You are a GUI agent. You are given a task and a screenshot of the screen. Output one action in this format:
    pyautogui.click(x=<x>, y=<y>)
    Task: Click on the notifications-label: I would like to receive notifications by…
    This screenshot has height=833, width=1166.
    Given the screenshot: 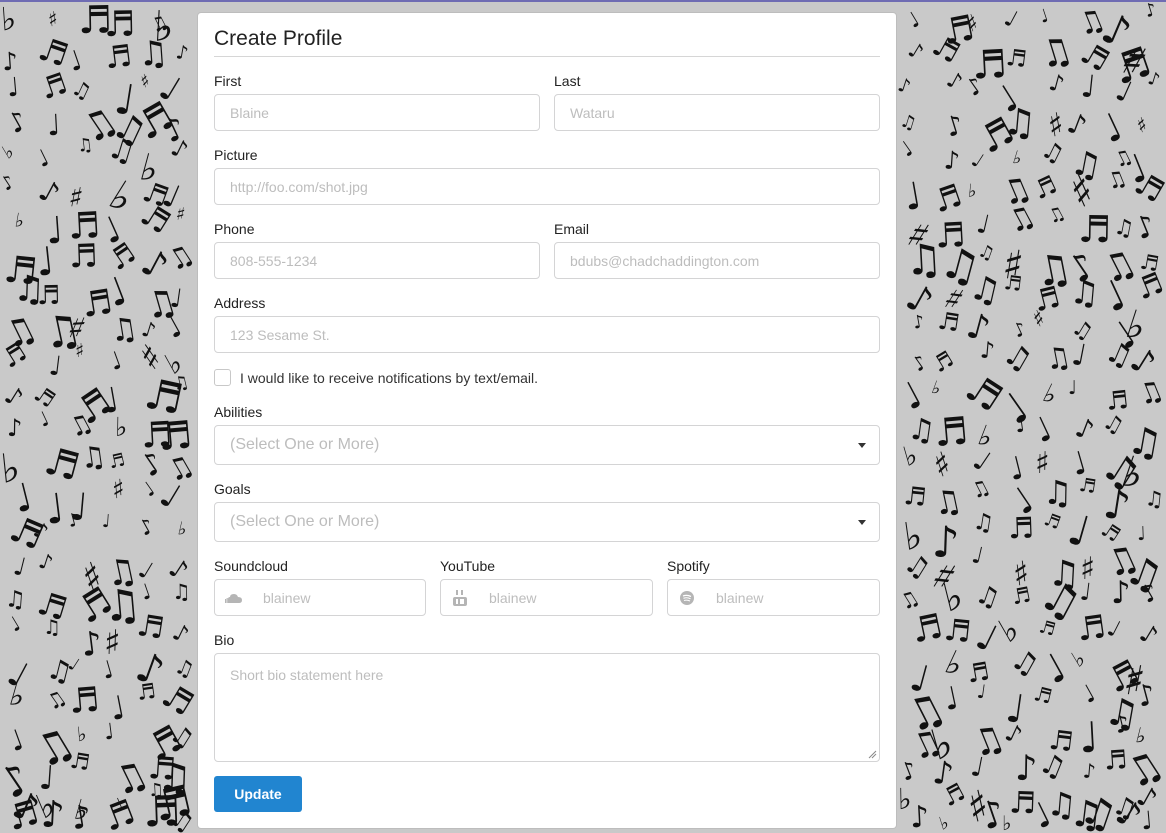 What is the action you would take?
    pyautogui.click(x=389, y=378)
    